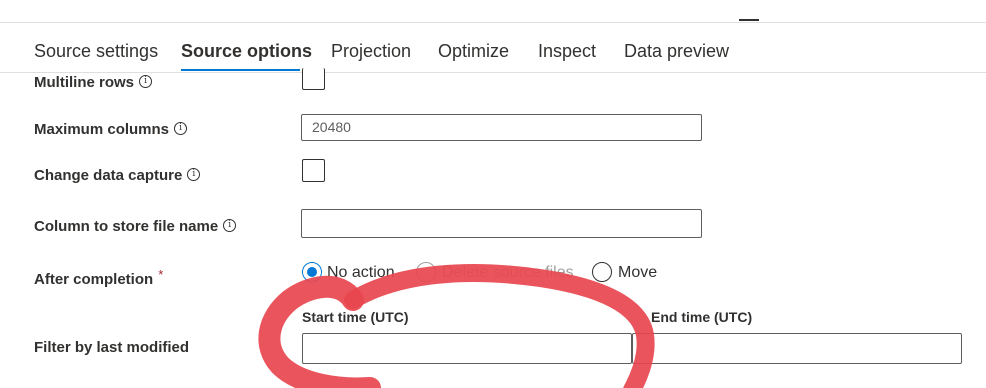 This screenshot has height=388, width=986. I want to click on after-completion-text: After completion, so click(94, 279).